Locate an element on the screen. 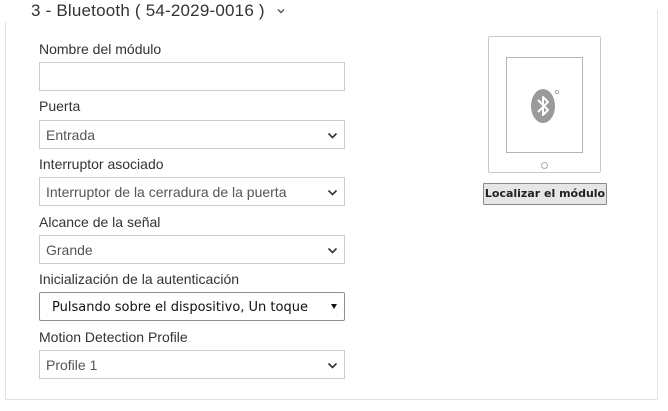 The width and height of the screenshot is (668, 411). door-select-value: Entrada is located at coordinates (71, 135).